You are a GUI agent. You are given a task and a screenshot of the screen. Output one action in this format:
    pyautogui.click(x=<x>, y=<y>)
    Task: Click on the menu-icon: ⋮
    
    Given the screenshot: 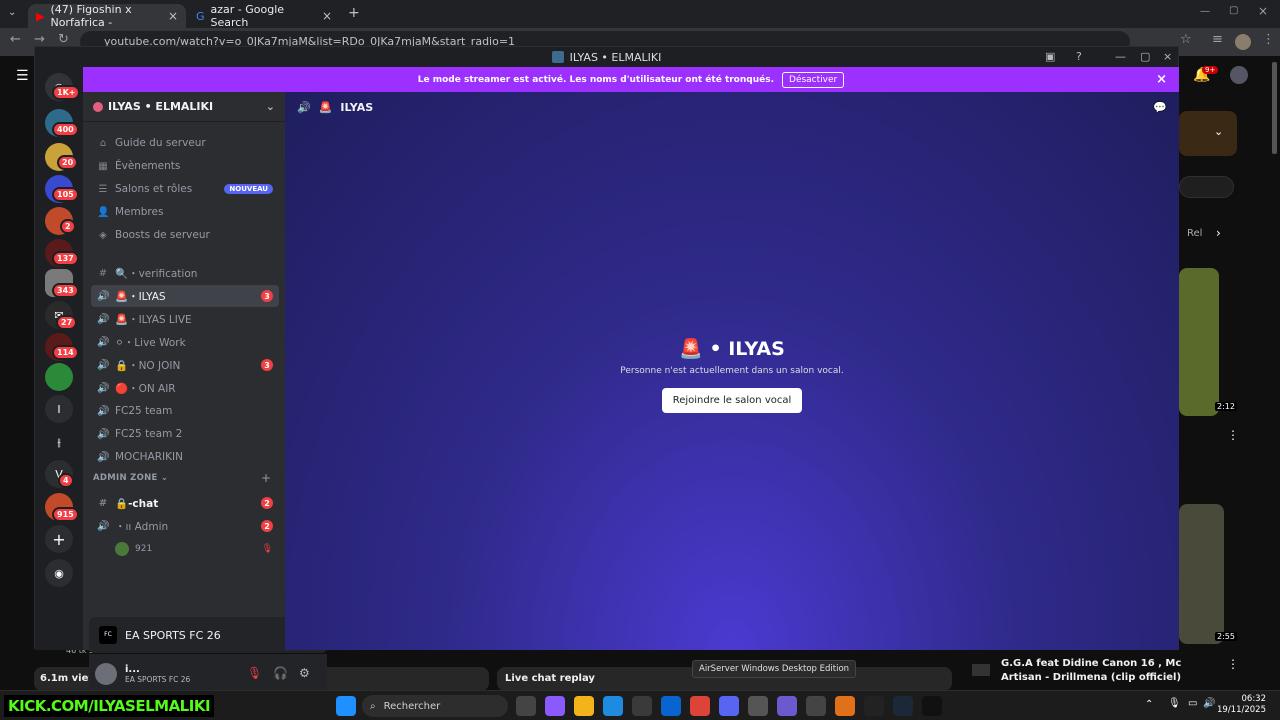 What is the action you would take?
    pyautogui.click(x=1268, y=39)
    